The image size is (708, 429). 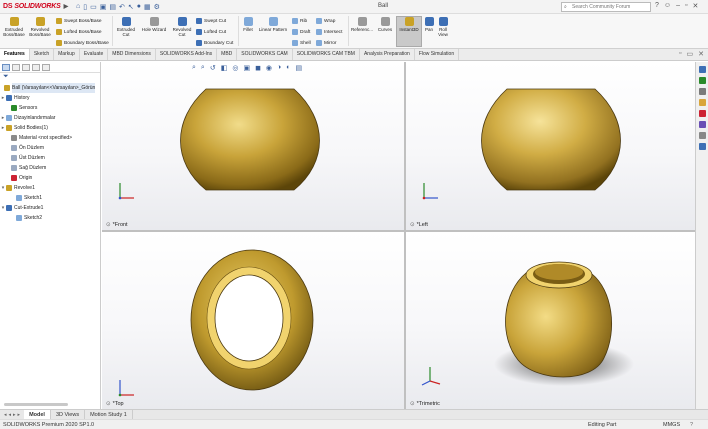 I want to click on previous-view-icon: ↺, so click(x=213, y=68).